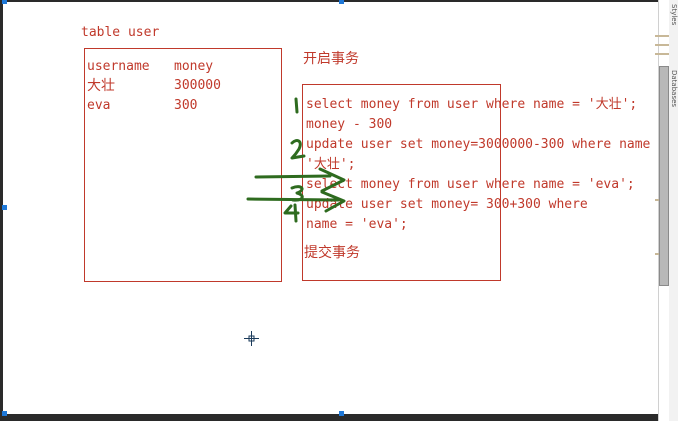 Image resolution: width=678 pixels, height=421 pixels. Describe the element at coordinates (673, 100) in the screenshot. I see `tab-databases: Databases` at that location.